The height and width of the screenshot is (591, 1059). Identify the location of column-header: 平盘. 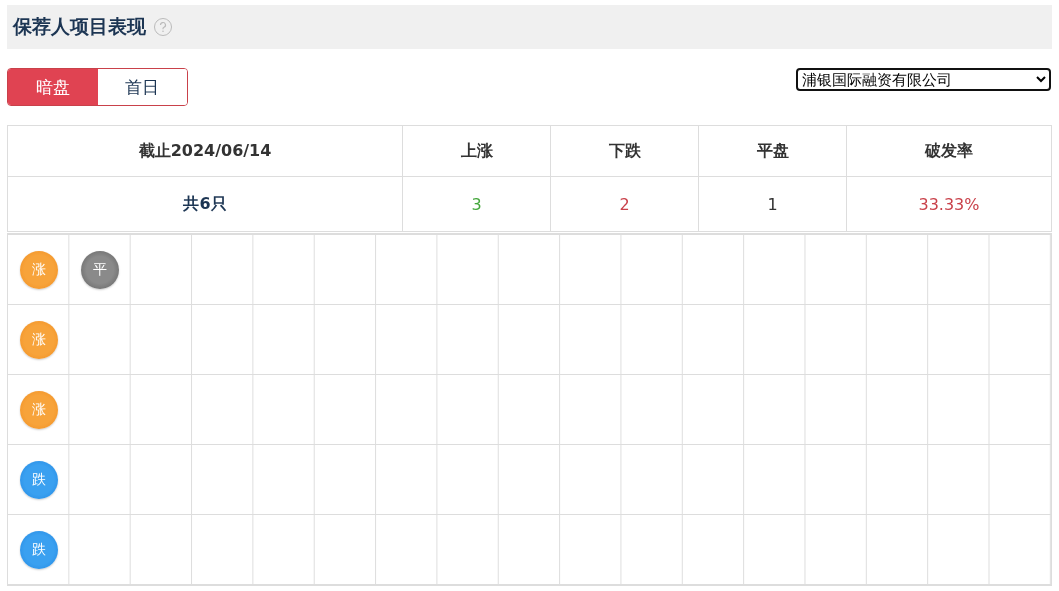
(773, 151).